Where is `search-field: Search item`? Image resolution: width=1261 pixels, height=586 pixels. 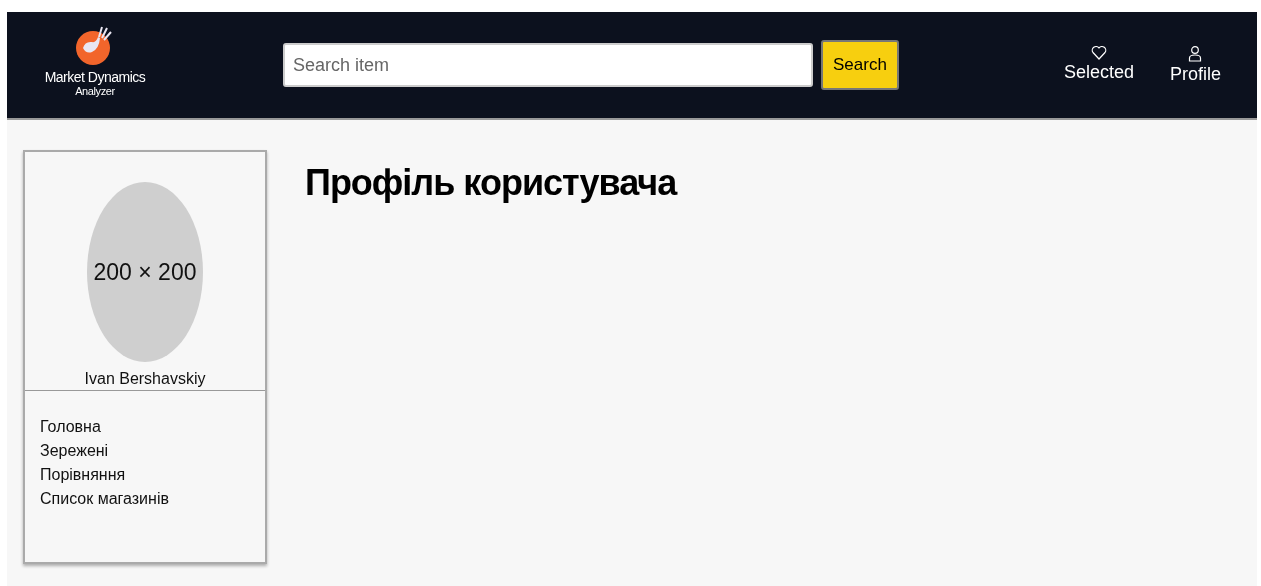 search-field: Search item is located at coordinates (548, 65).